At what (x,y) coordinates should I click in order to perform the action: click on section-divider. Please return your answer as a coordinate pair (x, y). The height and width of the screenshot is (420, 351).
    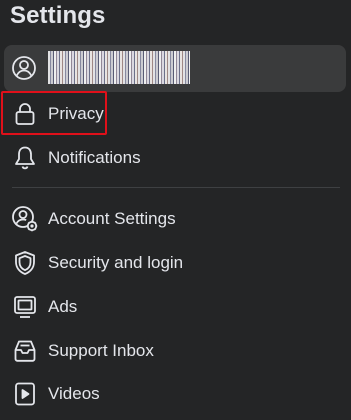
    Looking at the image, I should click on (176, 187).